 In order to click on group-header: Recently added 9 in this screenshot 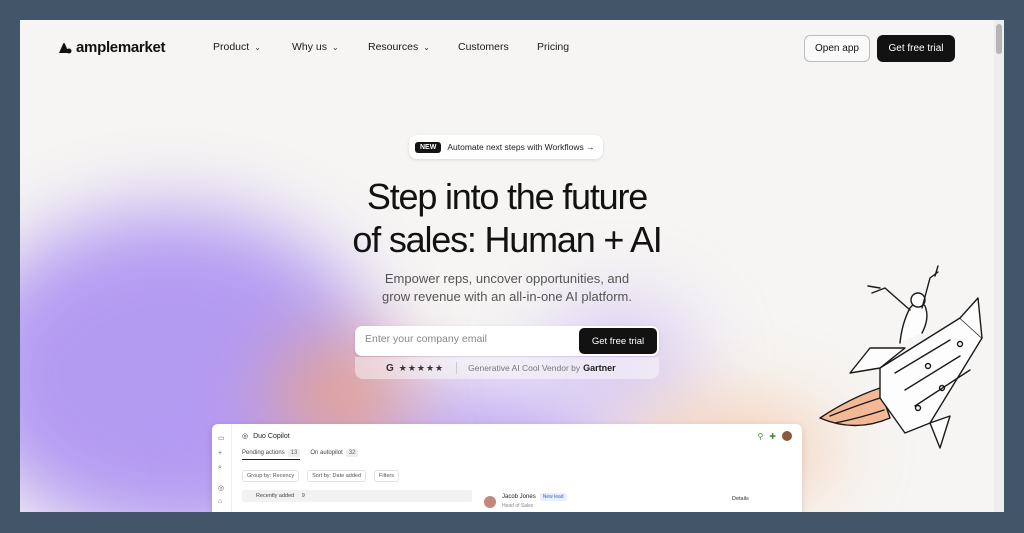, I will do `click(357, 496)`.